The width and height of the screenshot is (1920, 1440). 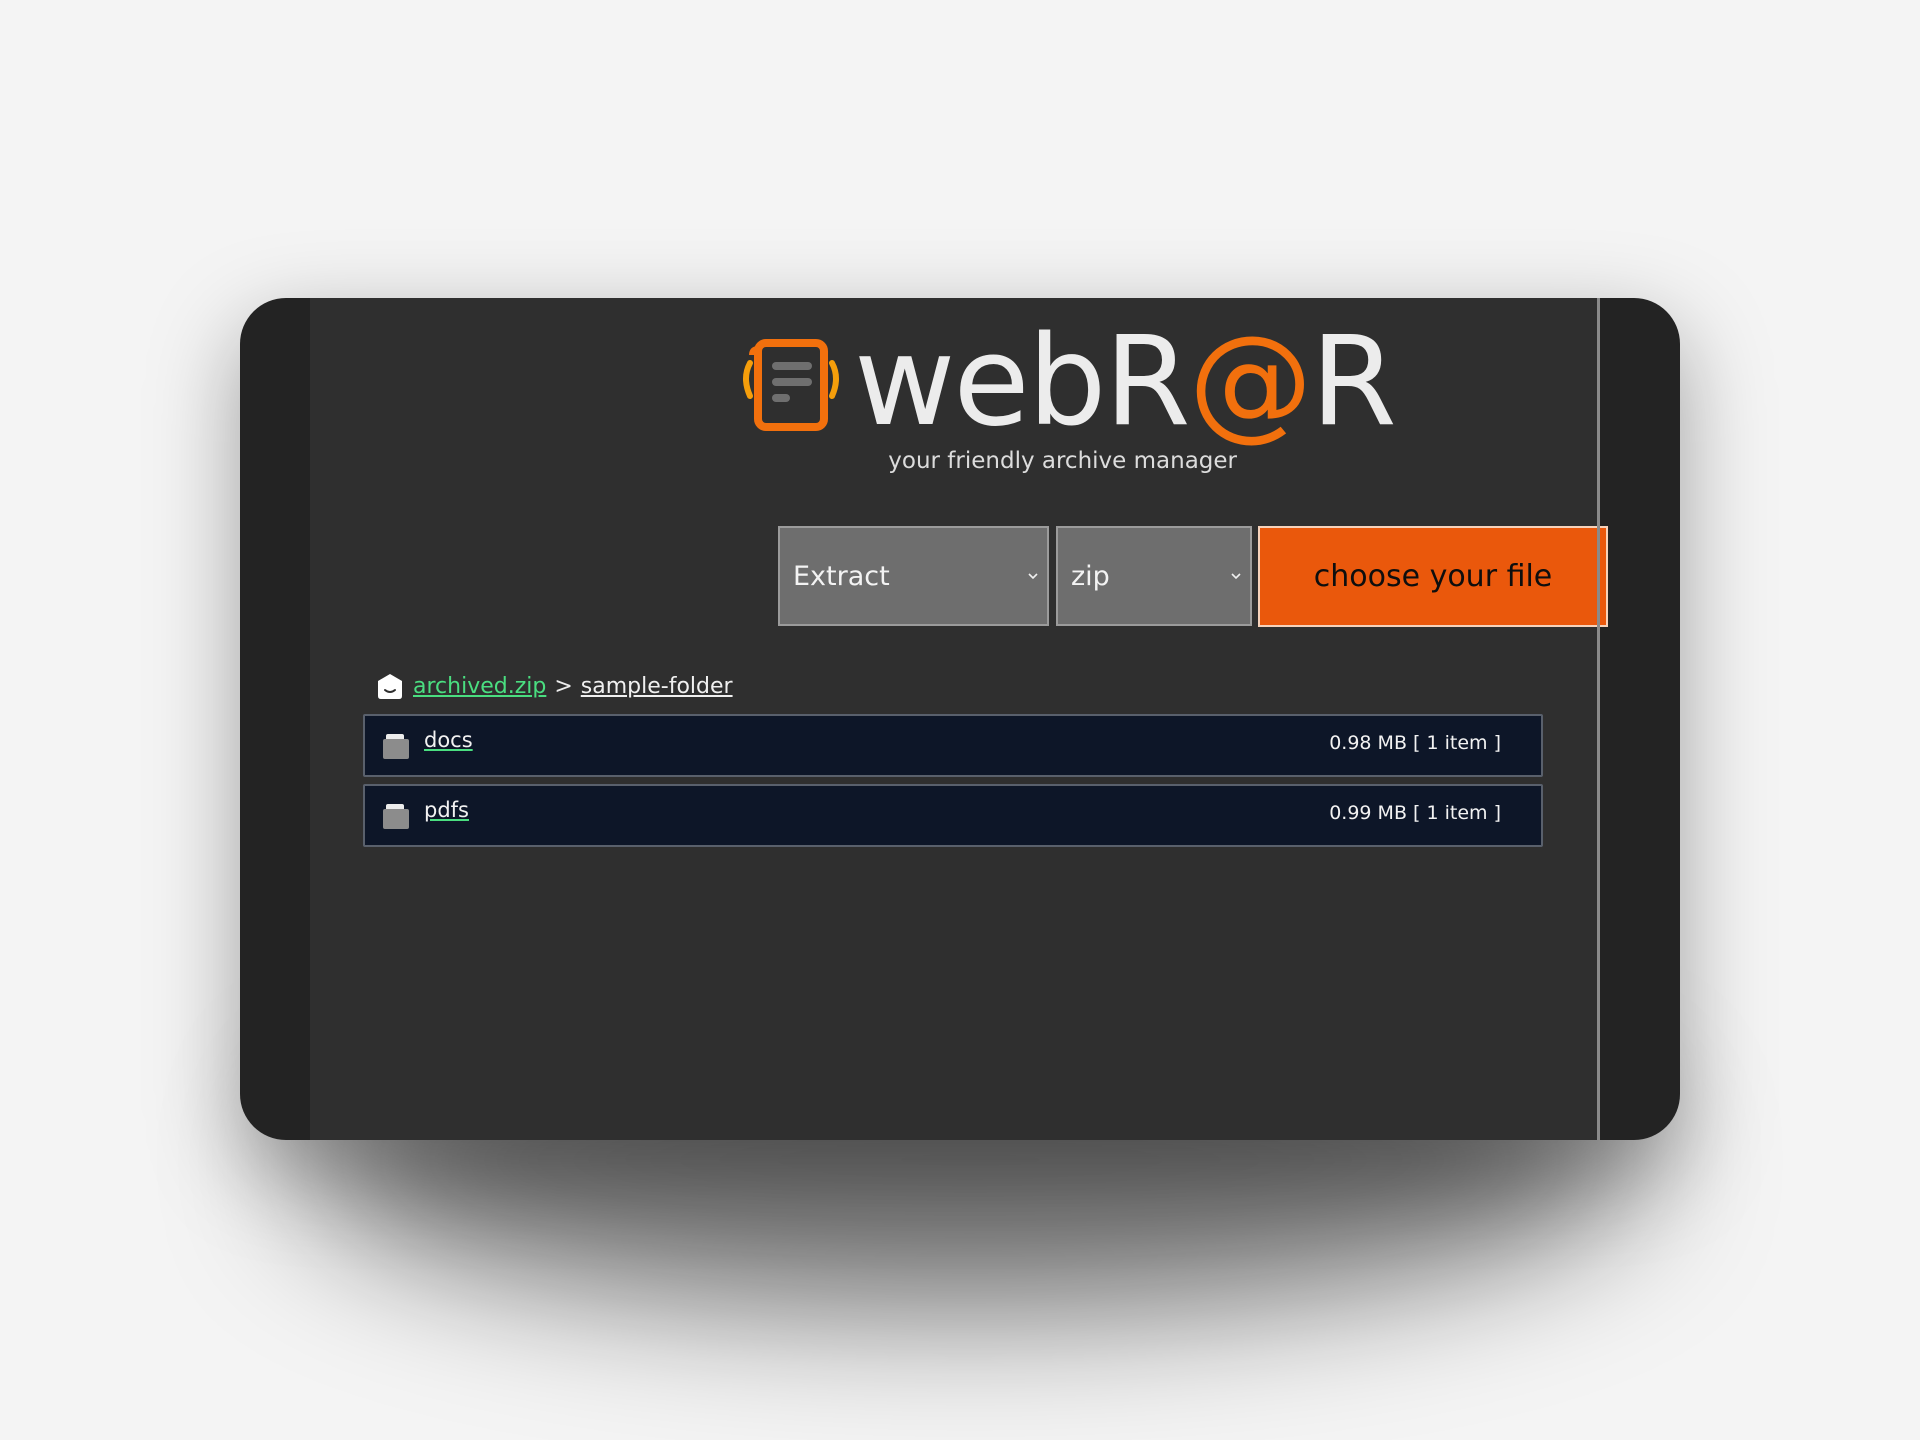 What do you see at coordinates (913, 576) in the screenshot?
I see `mode-select: Extract` at bounding box center [913, 576].